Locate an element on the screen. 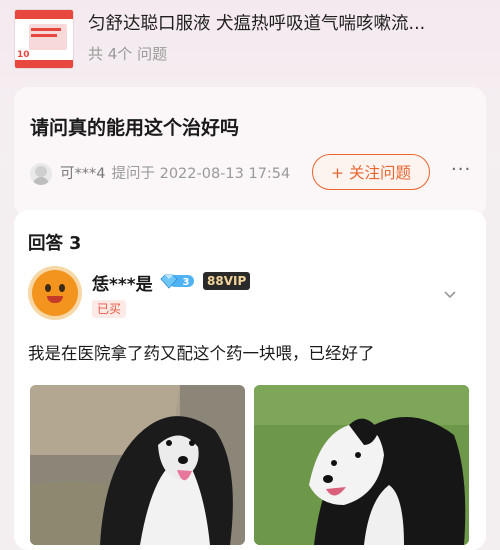 The height and width of the screenshot is (550, 500). chevron-down-icon is located at coordinates (450, 294).